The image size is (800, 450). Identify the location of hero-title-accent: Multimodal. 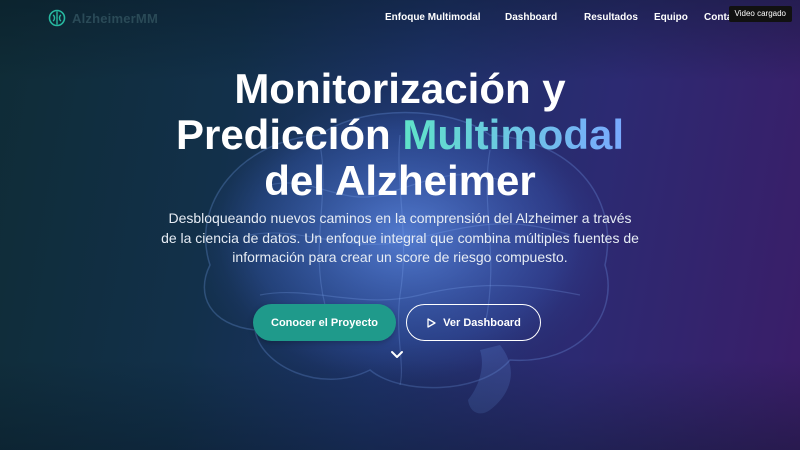
(513, 134).